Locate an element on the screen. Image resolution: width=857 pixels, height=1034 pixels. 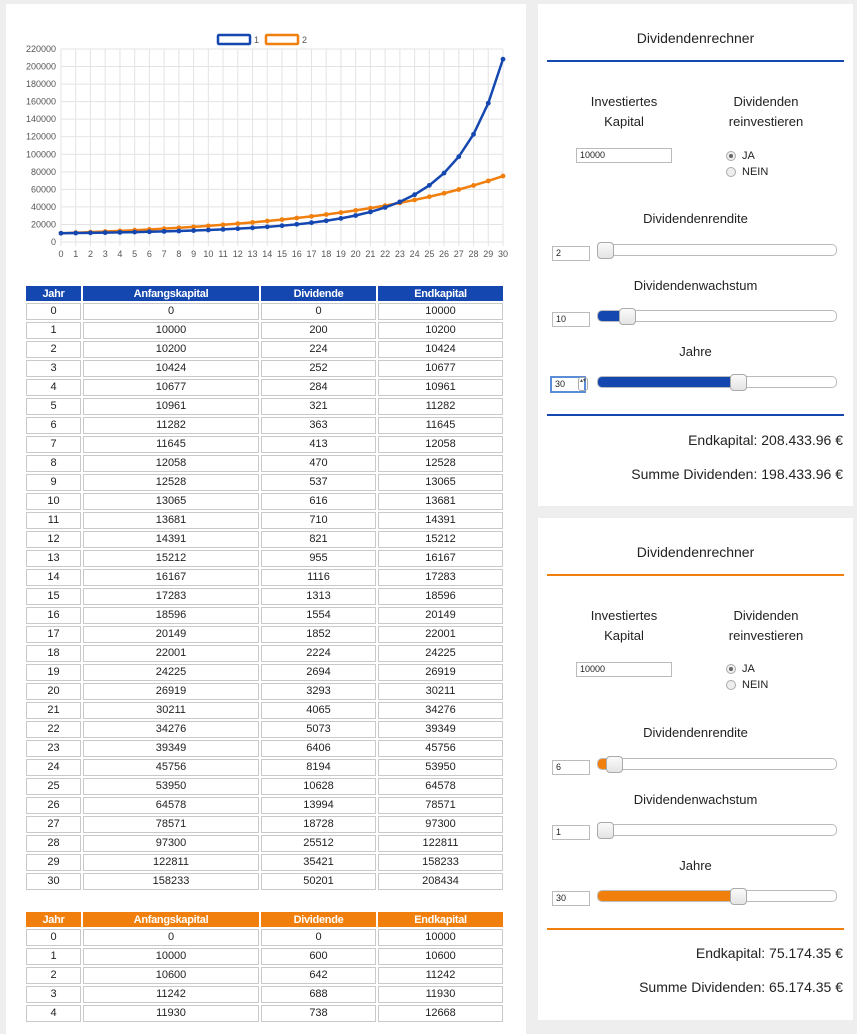
label-years: Jahre is located at coordinates (695, 865).